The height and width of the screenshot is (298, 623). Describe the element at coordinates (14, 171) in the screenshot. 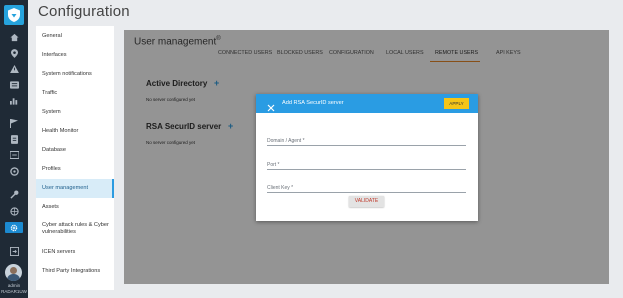

I see `settings-icon` at that location.